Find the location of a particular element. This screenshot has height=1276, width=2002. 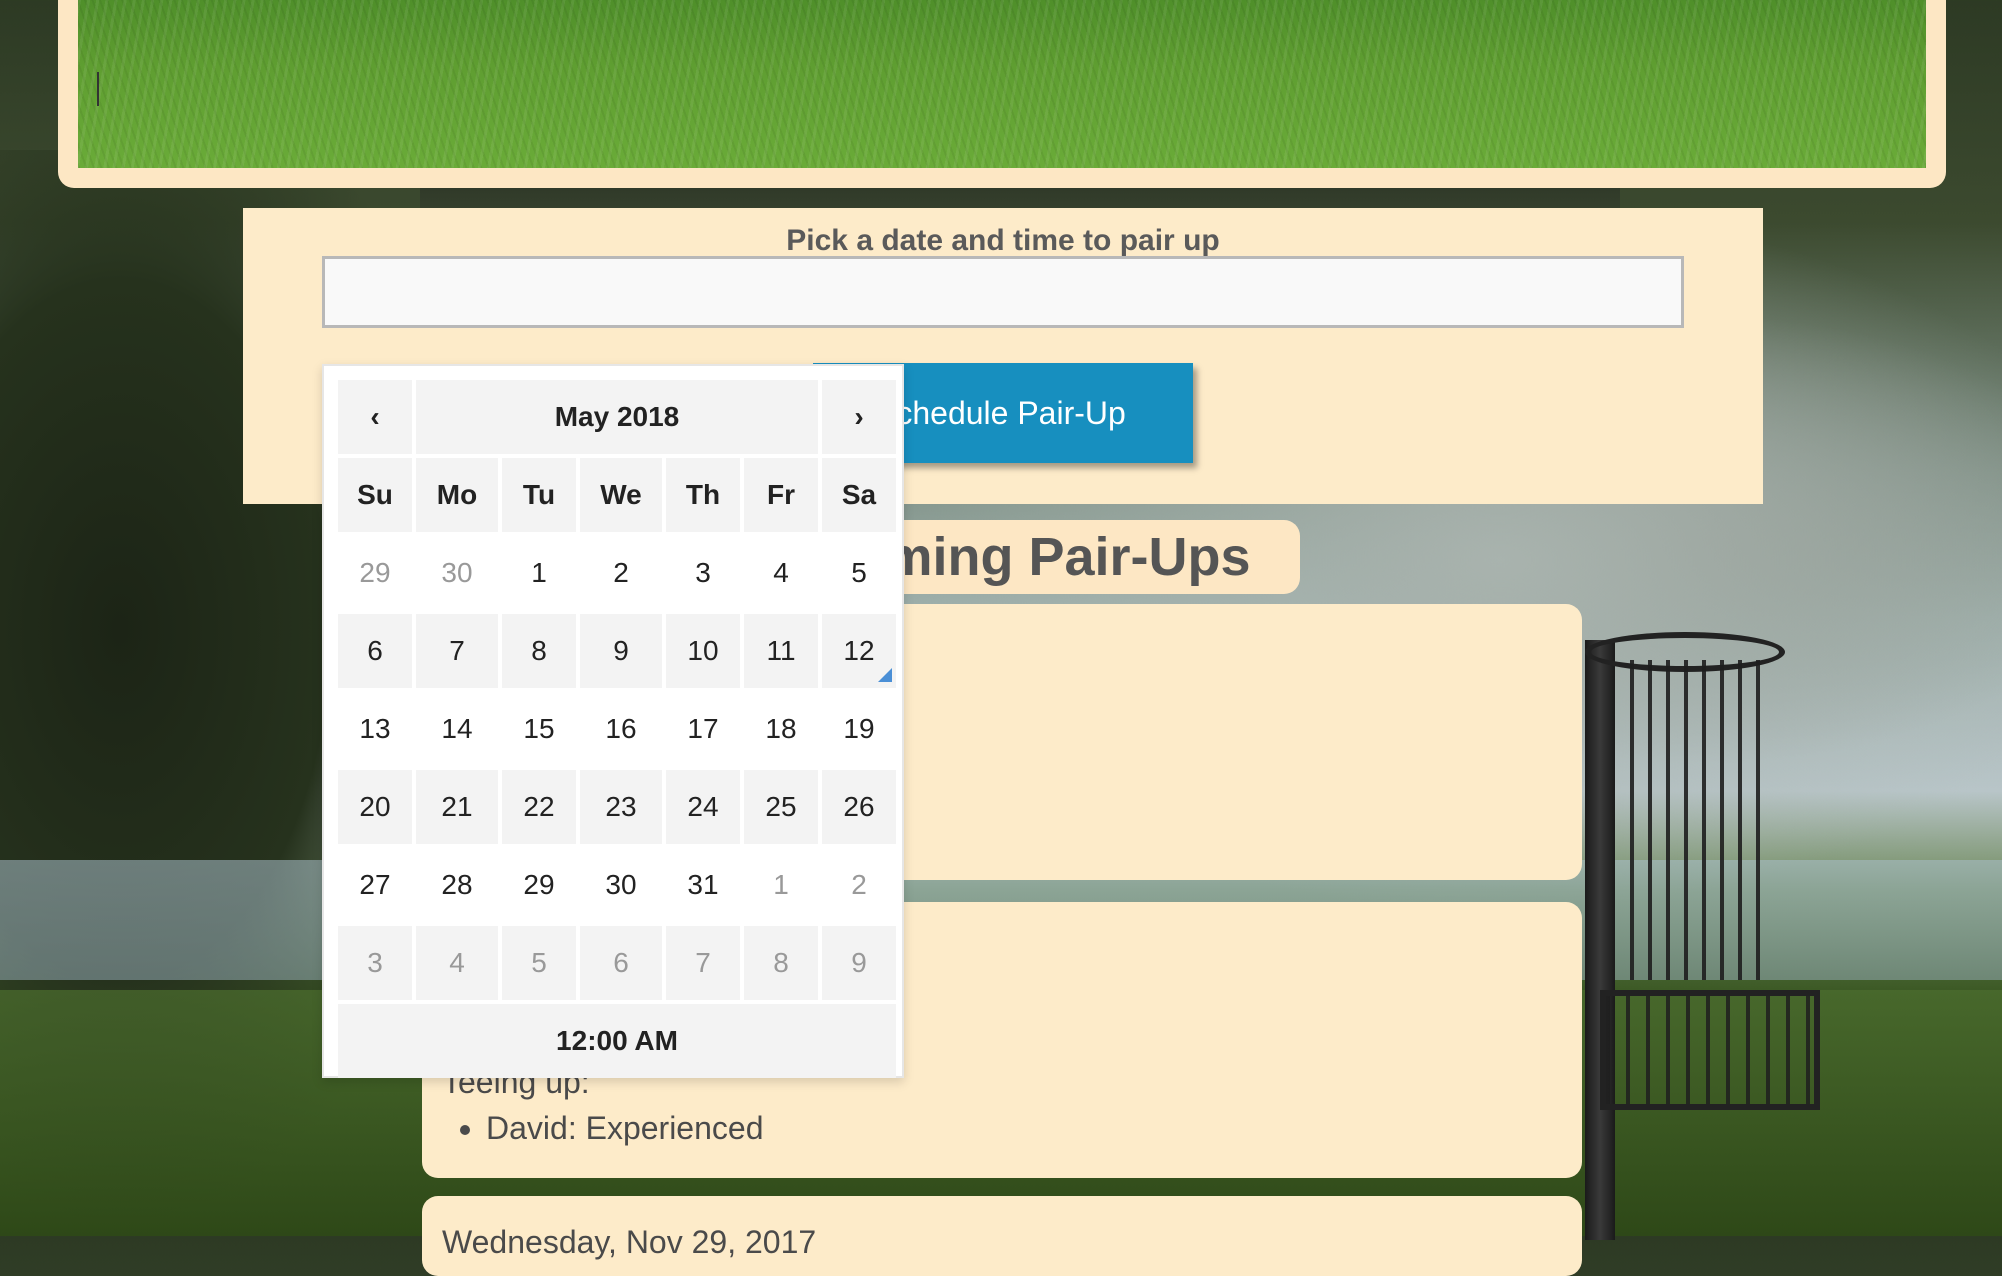

day-cell: 11 is located at coordinates (781, 651).